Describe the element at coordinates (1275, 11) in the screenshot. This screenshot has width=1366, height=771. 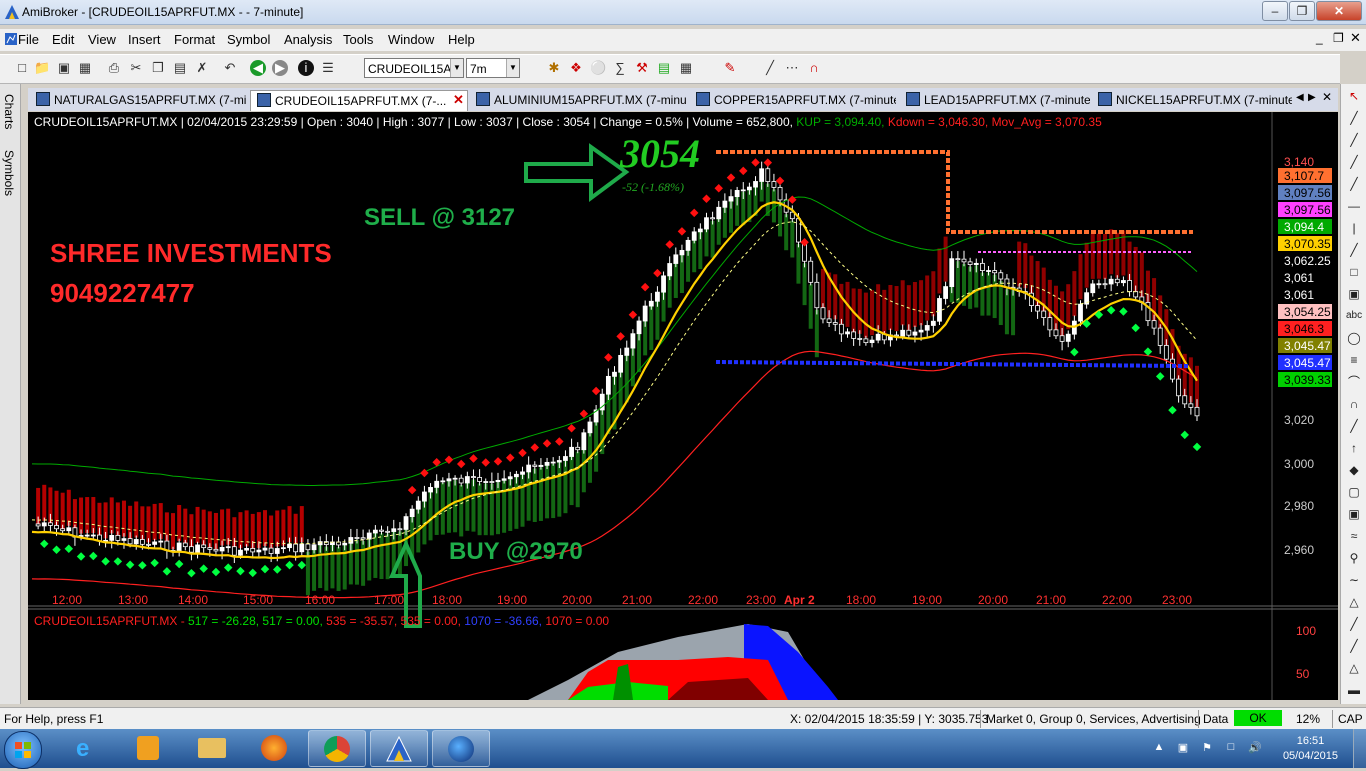
I see `minimize-button: –` at that location.